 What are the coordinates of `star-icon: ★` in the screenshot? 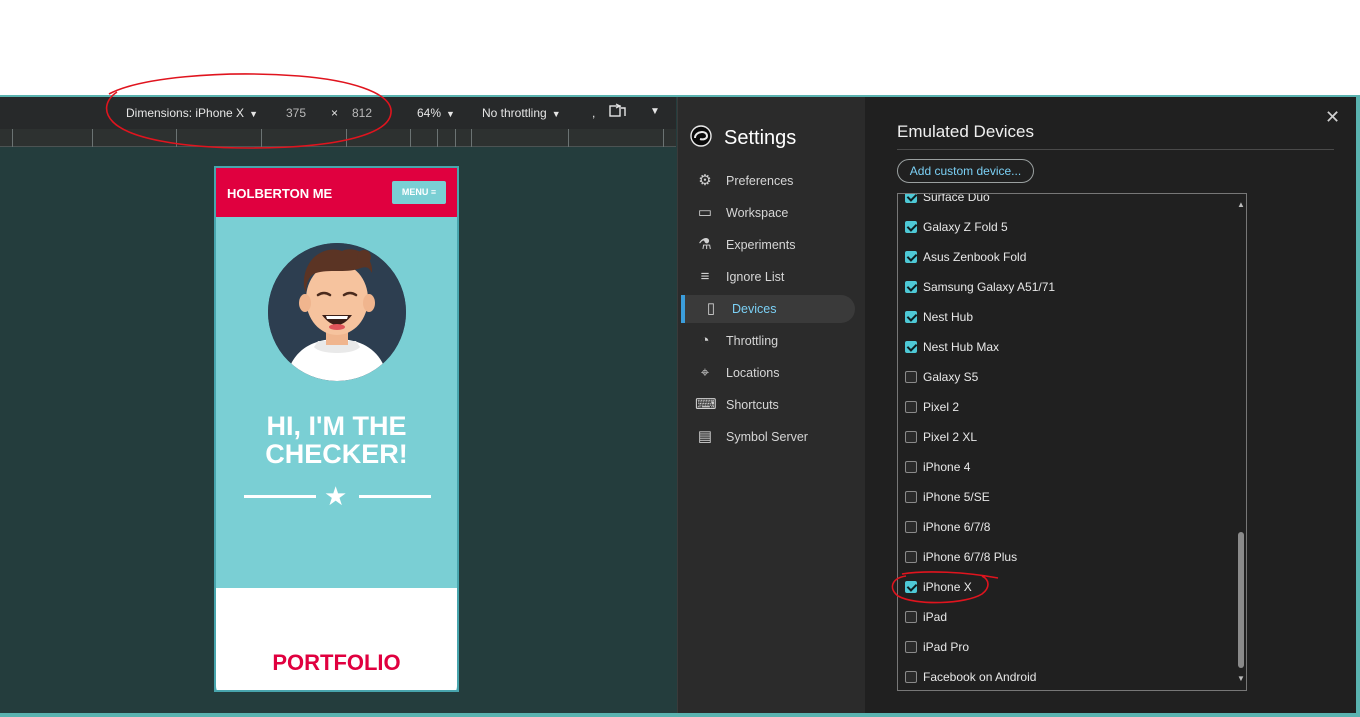 It's located at (336, 496).